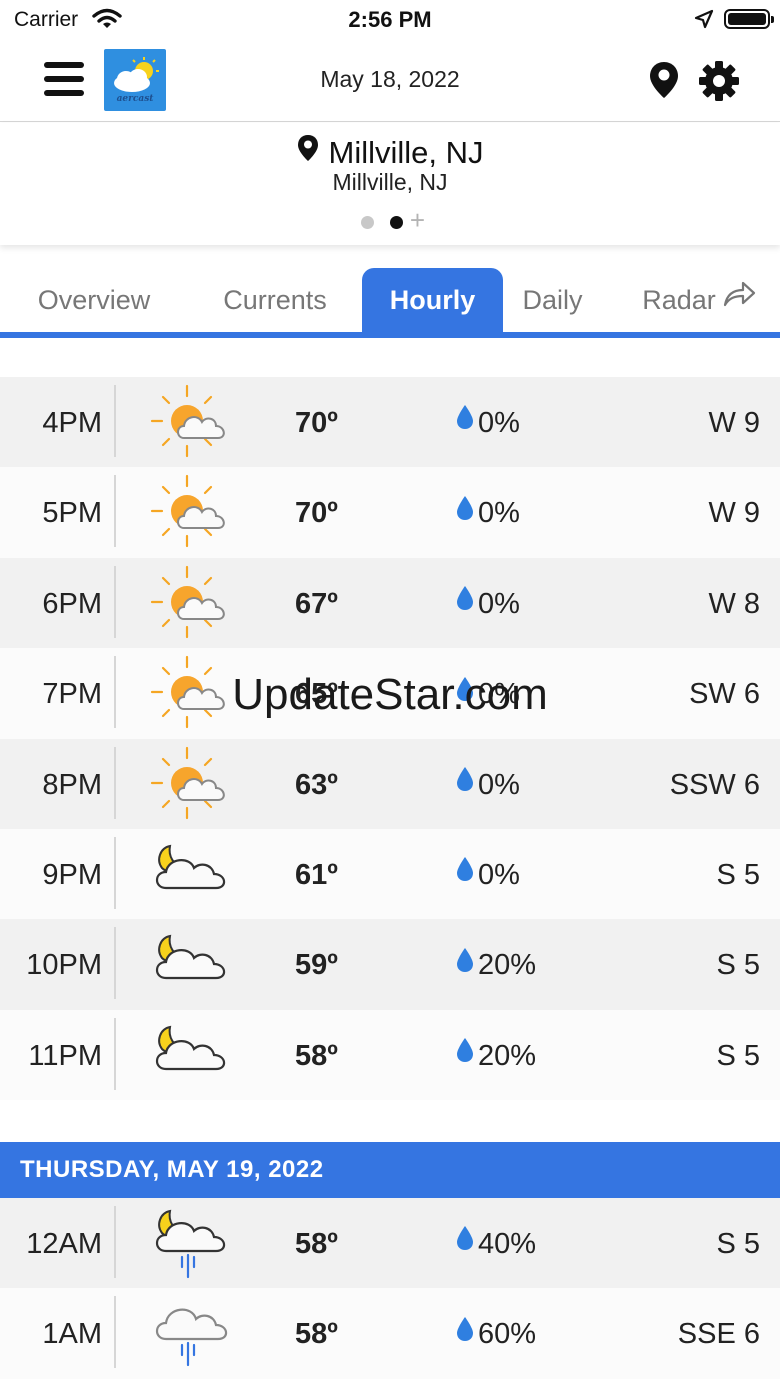 This screenshot has width=780, height=1387. What do you see at coordinates (704, 21) in the screenshot?
I see `location-arrow-icon` at bounding box center [704, 21].